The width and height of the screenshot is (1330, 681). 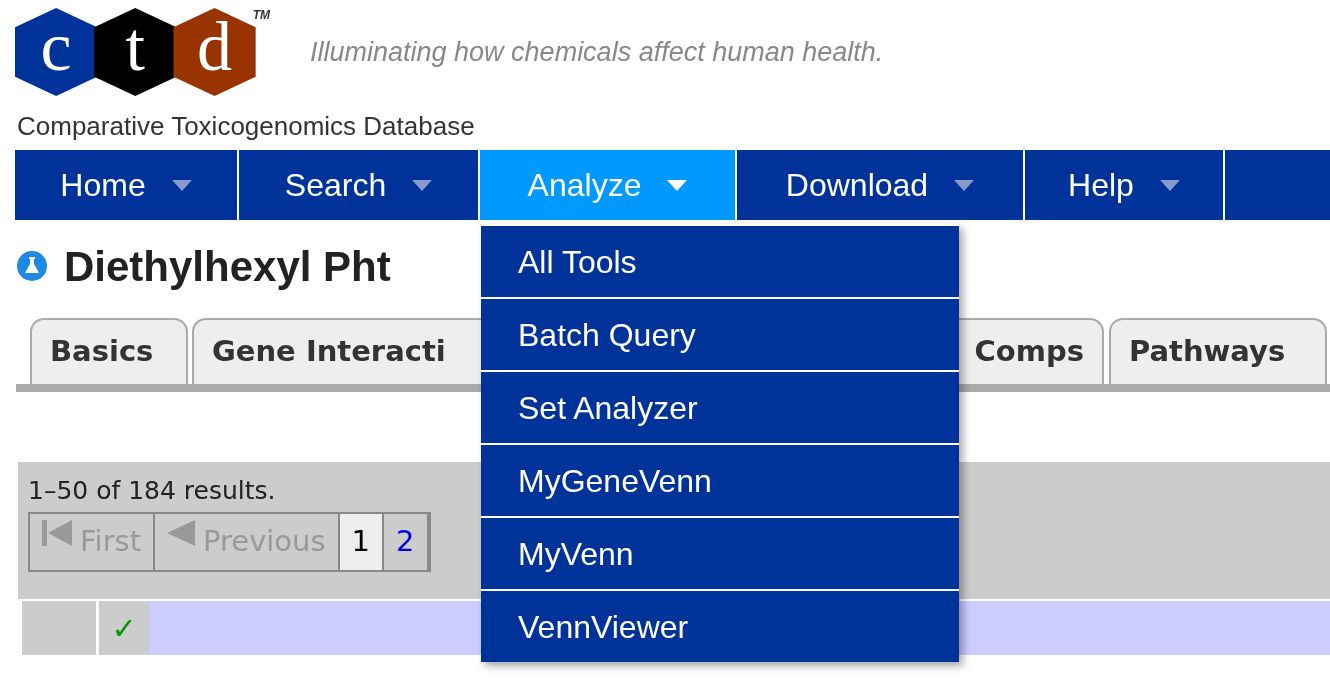 What do you see at coordinates (57, 533) in the screenshot?
I see `skip-back-icon` at bounding box center [57, 533].